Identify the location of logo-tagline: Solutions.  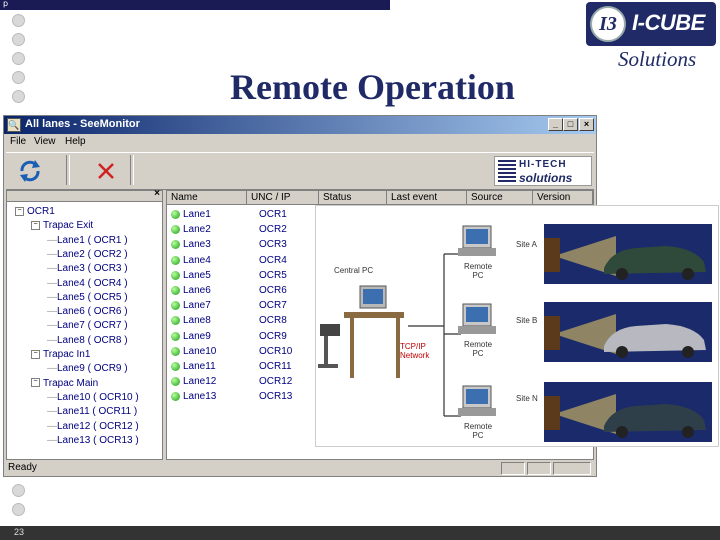
(657, 59).